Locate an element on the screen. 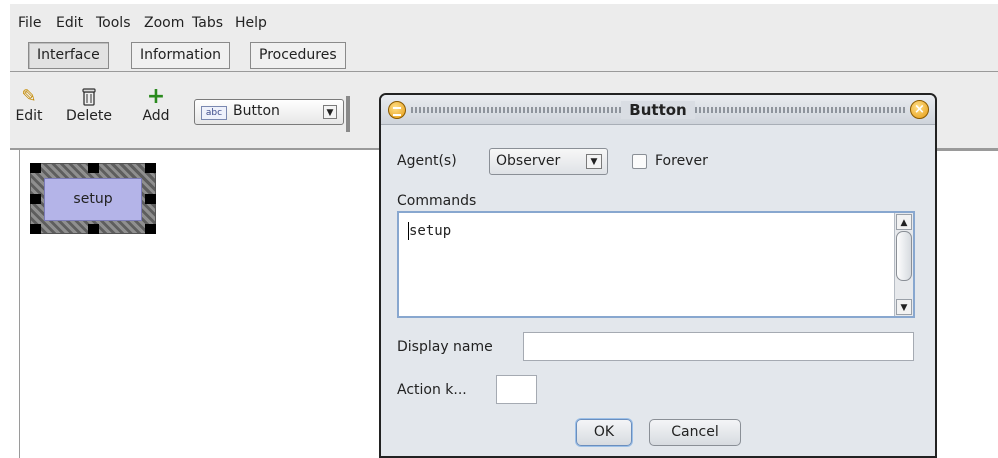  dialog-title-bar: Button × is located at coordinates (658, 110).